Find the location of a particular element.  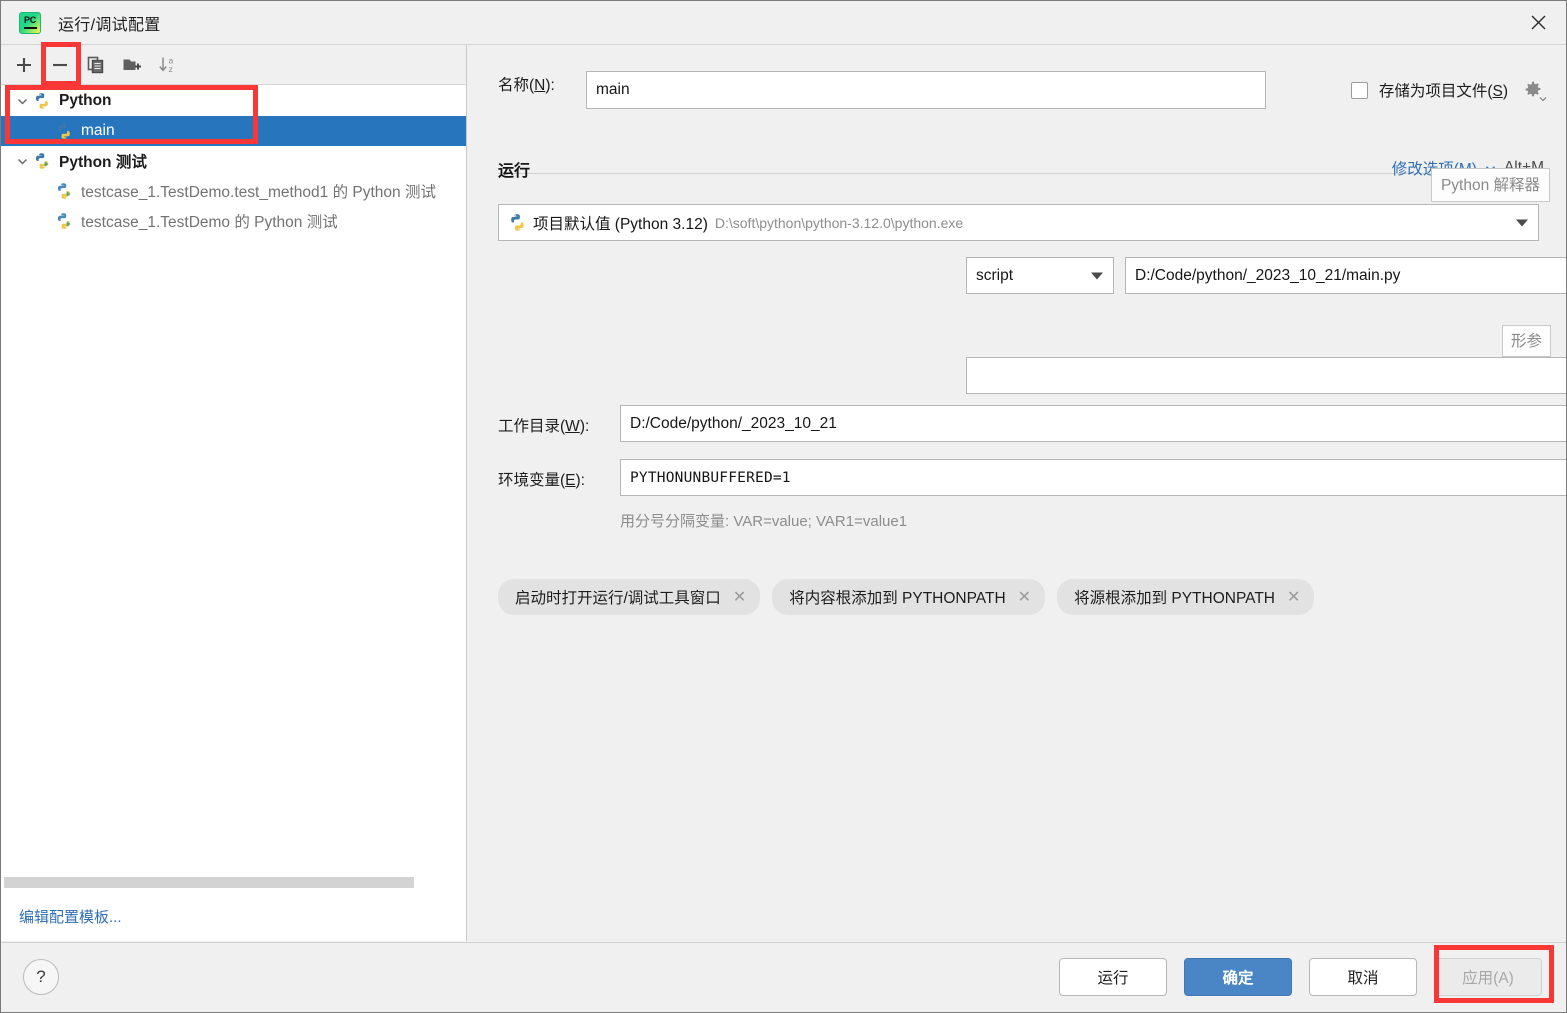

sort-az-icon: a z is located at coordinates (168, 65).